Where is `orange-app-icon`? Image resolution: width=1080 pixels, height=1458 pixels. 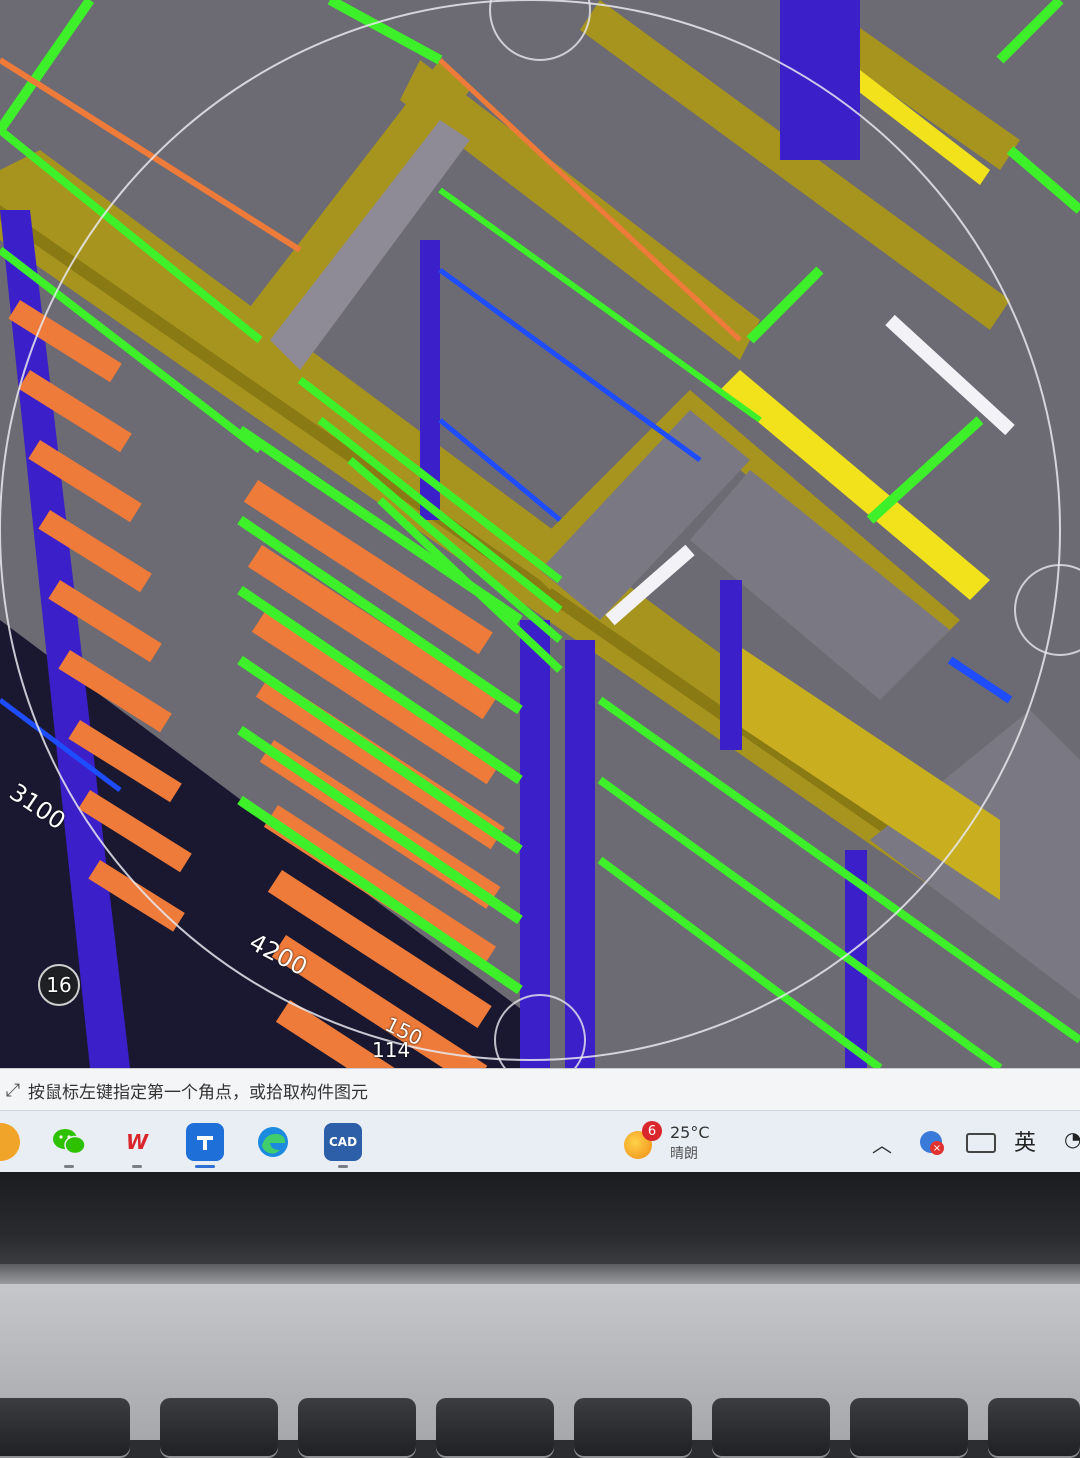
orange-app-icon is located at coordinates (10, 1142).